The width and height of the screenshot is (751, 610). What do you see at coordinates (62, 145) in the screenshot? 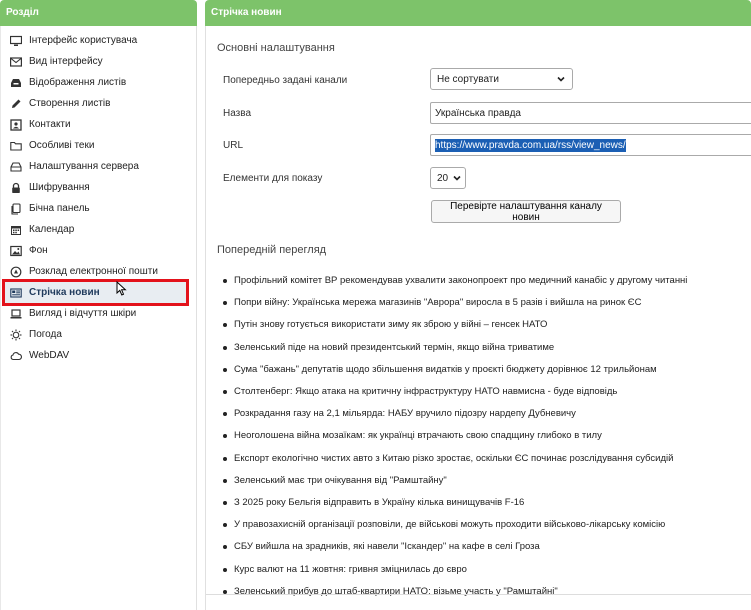
I see `sidebar-item-label: Особливі теки` at bounding box center [62, 145].